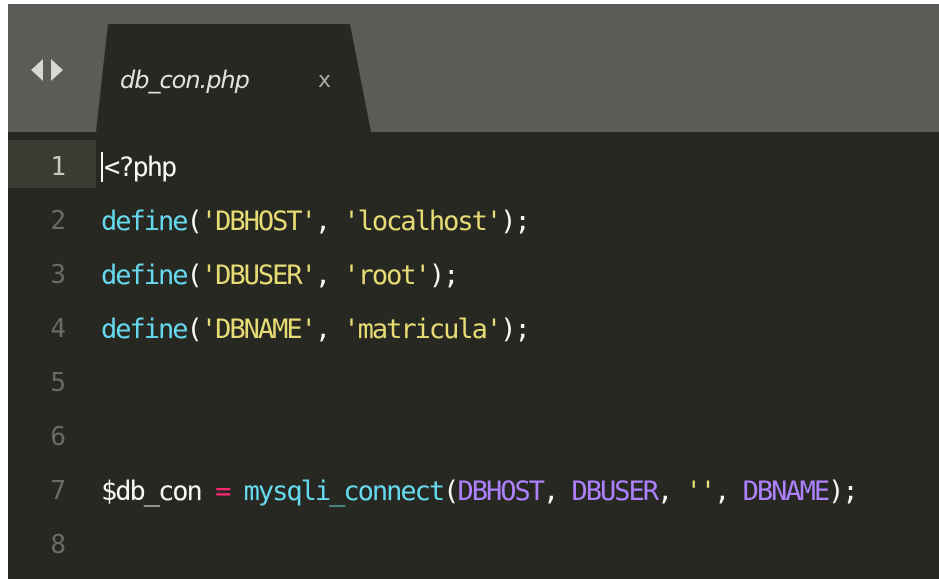 This screenshot has width=939, height=579. I want to click on code-token: DBHOST, so click(501, 491).